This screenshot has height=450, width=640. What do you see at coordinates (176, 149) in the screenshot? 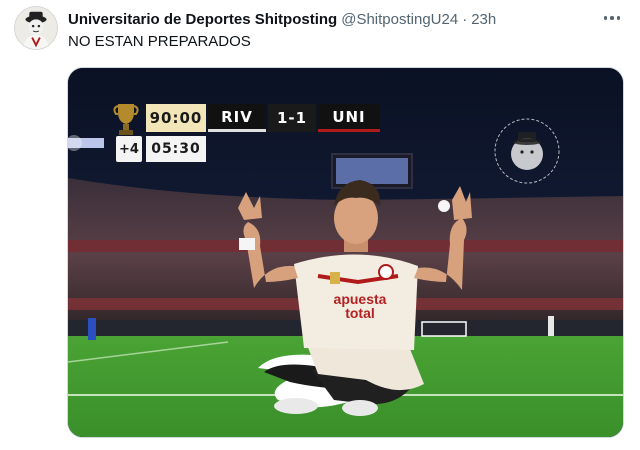
I see `stoppage-clock: 05:30` at bounding box center [176, 149].